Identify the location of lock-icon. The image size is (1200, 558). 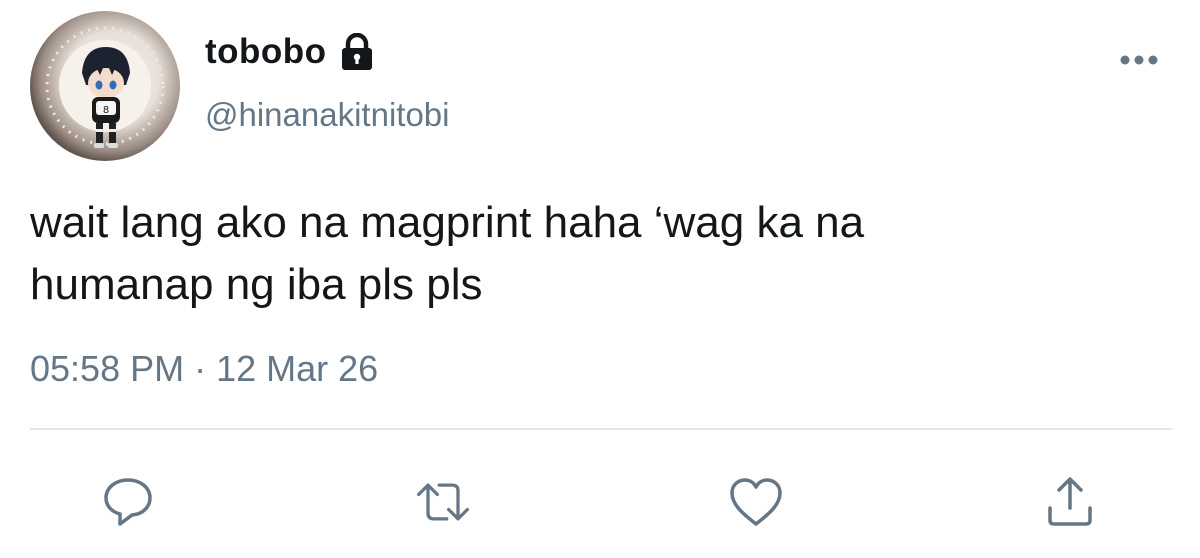
(357, 51).